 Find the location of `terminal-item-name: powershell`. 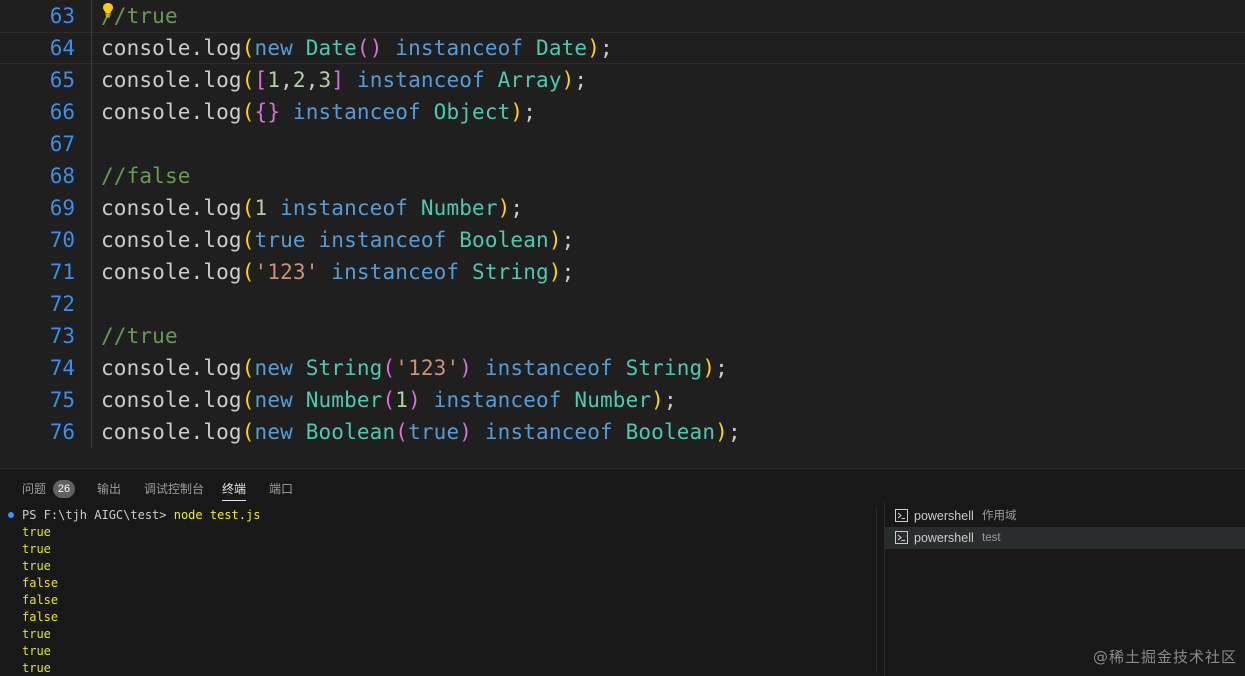

terminal-item-name: powershell is located at coordinates (944, 538).